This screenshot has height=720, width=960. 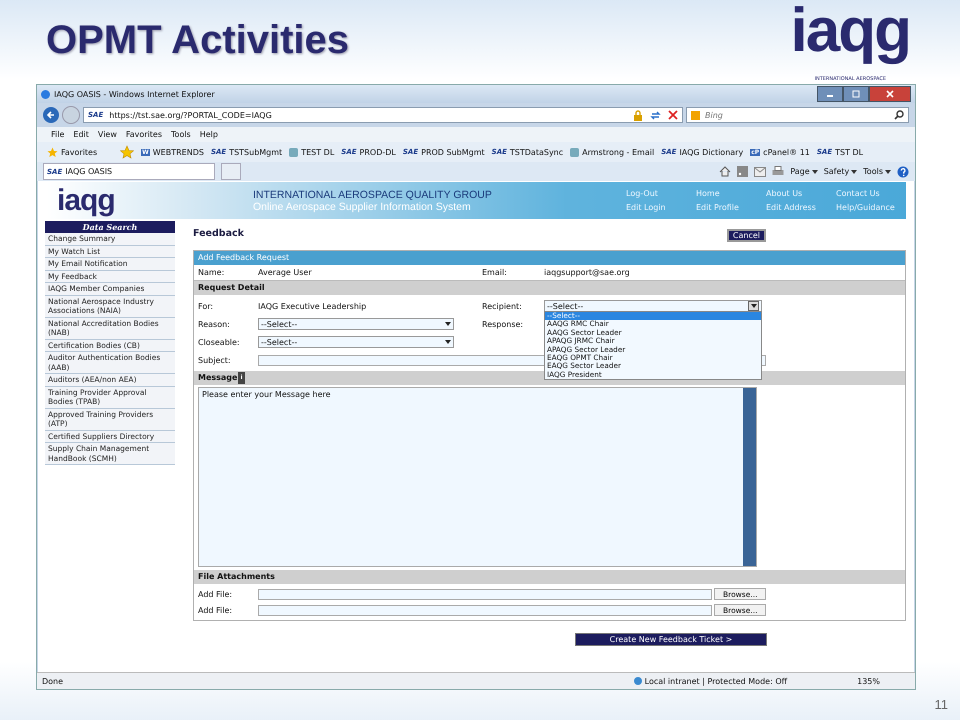 What do you see at coordinates (313, 306) in the screenshot?
I see `field-value: IAQG Executive Leadership` at bounding box center [313, 306].